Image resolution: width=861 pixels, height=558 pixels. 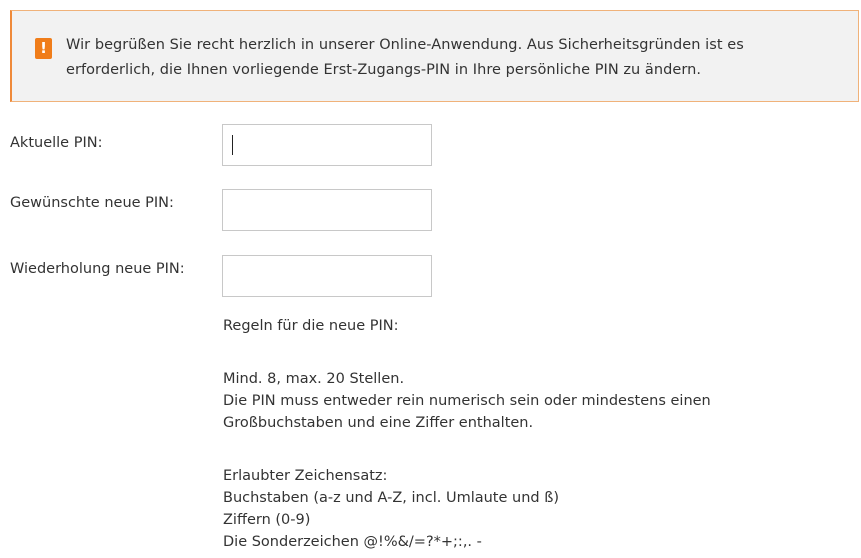 I want to click on text-cursor, so click(x=232, y=145).